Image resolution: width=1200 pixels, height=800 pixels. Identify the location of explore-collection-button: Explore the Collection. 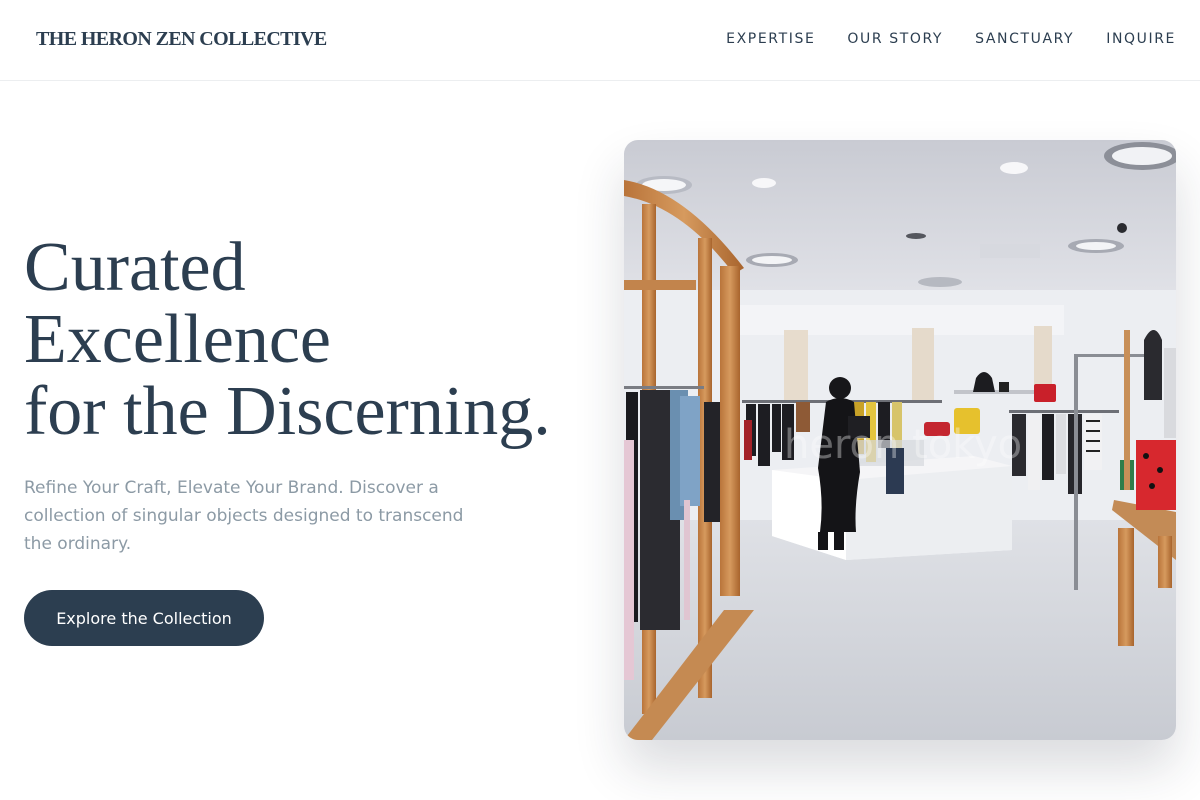
(144, 618).